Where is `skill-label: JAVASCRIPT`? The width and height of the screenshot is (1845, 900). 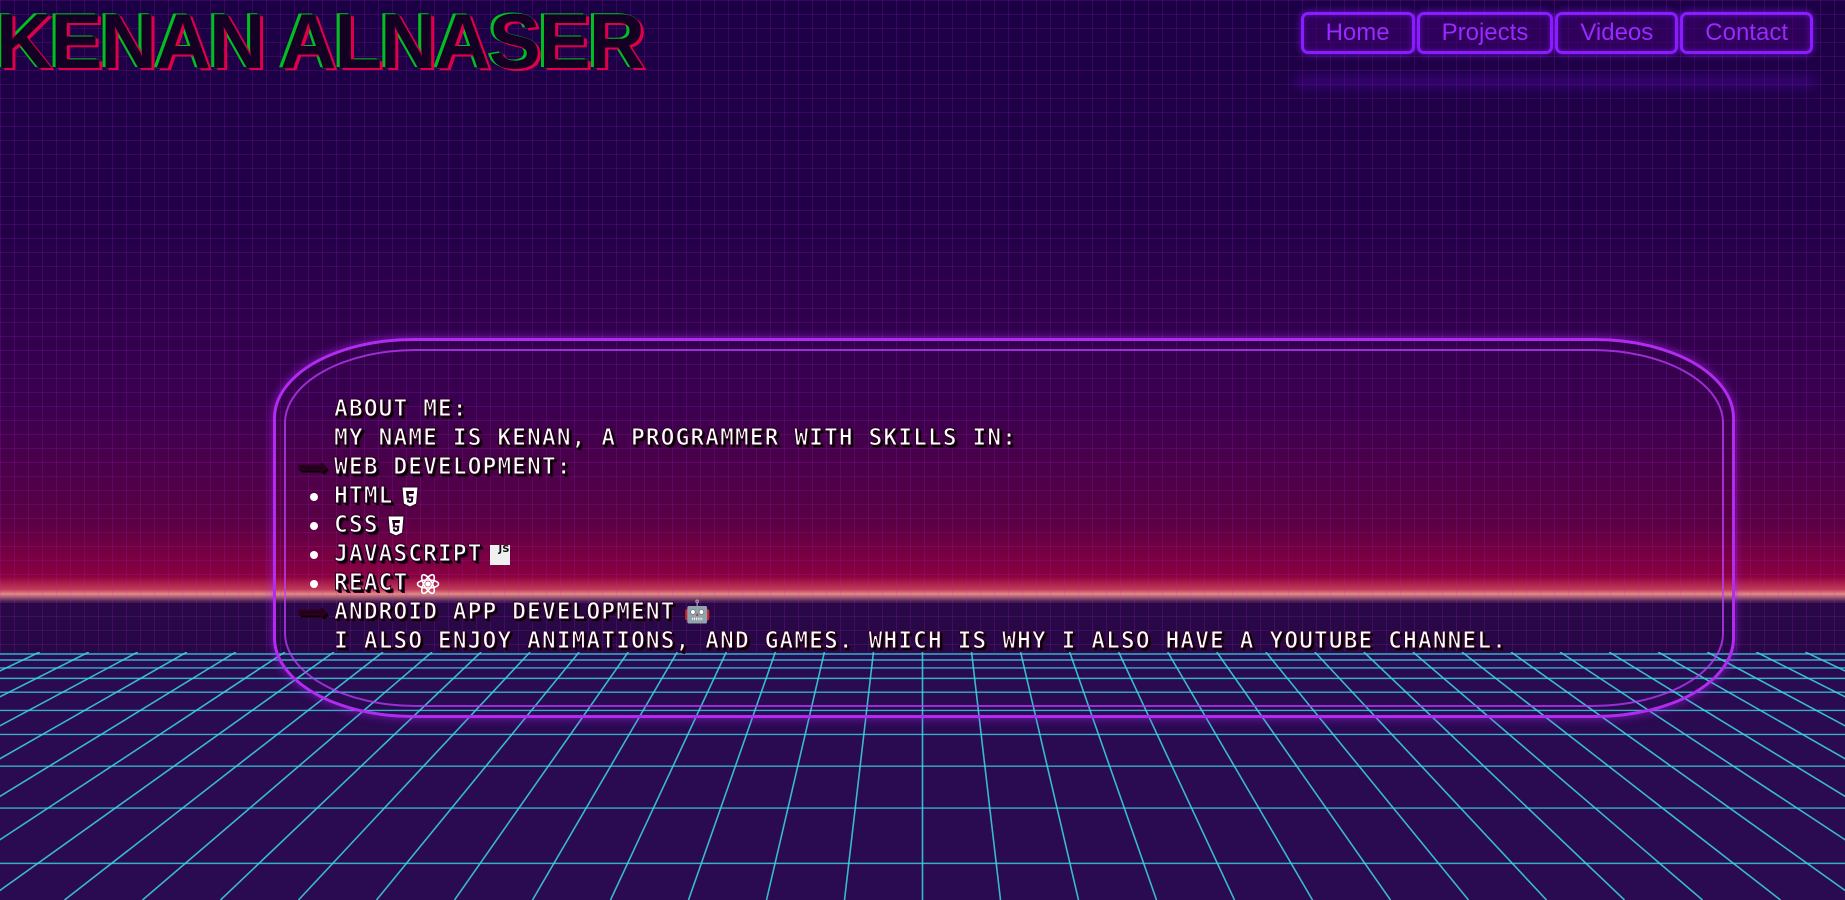
skill-label: JAVASCRIPT is located at coordinates (408, 554).